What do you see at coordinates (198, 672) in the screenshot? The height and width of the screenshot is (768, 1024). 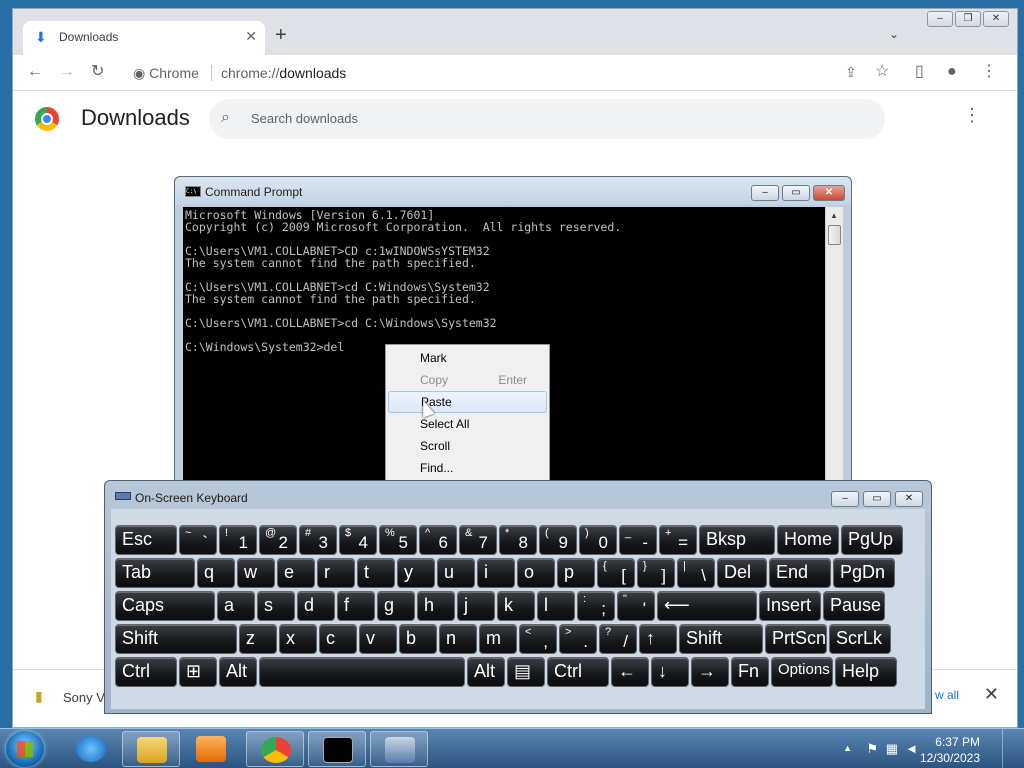 I see `key-r4c1: ⊞` at bounding box center [198, 672].